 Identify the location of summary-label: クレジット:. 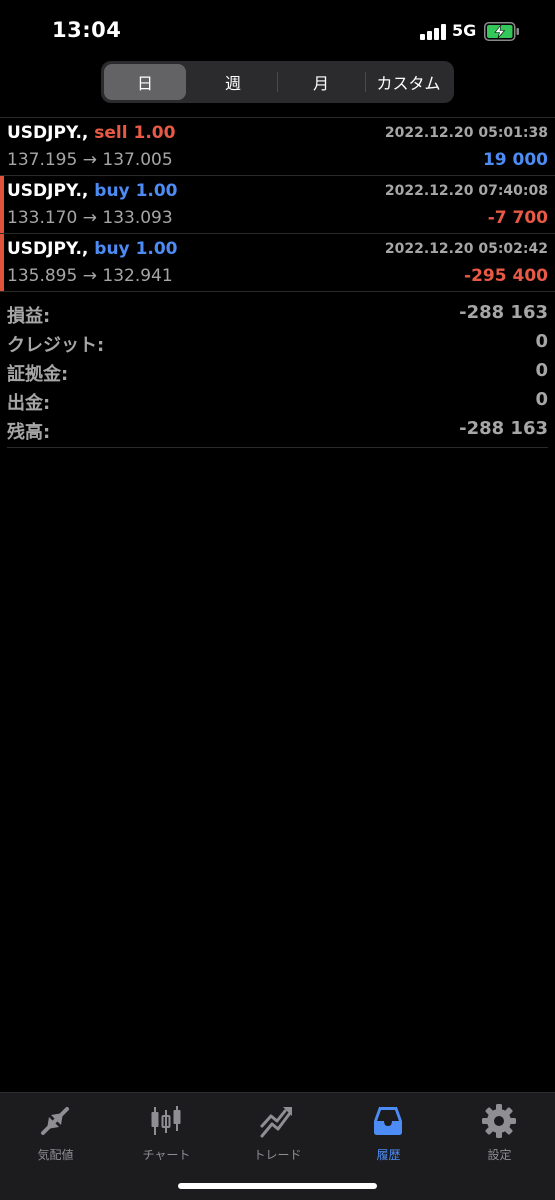
(56, 345).